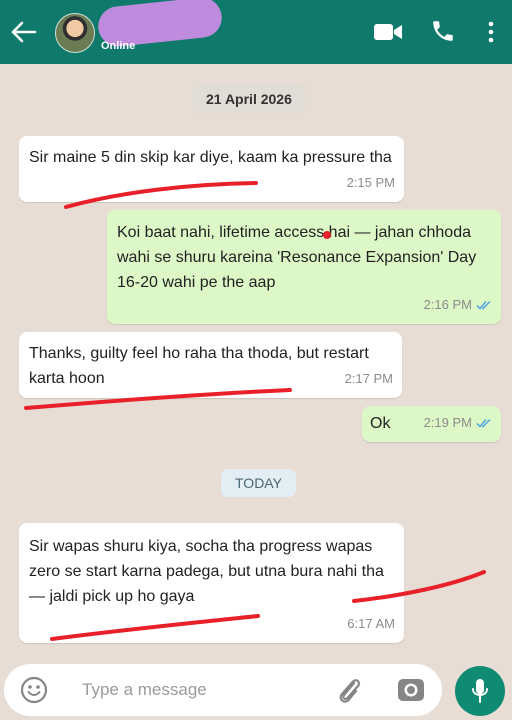  I want to click on message-time: 2:15 PM, so click(370, 182).